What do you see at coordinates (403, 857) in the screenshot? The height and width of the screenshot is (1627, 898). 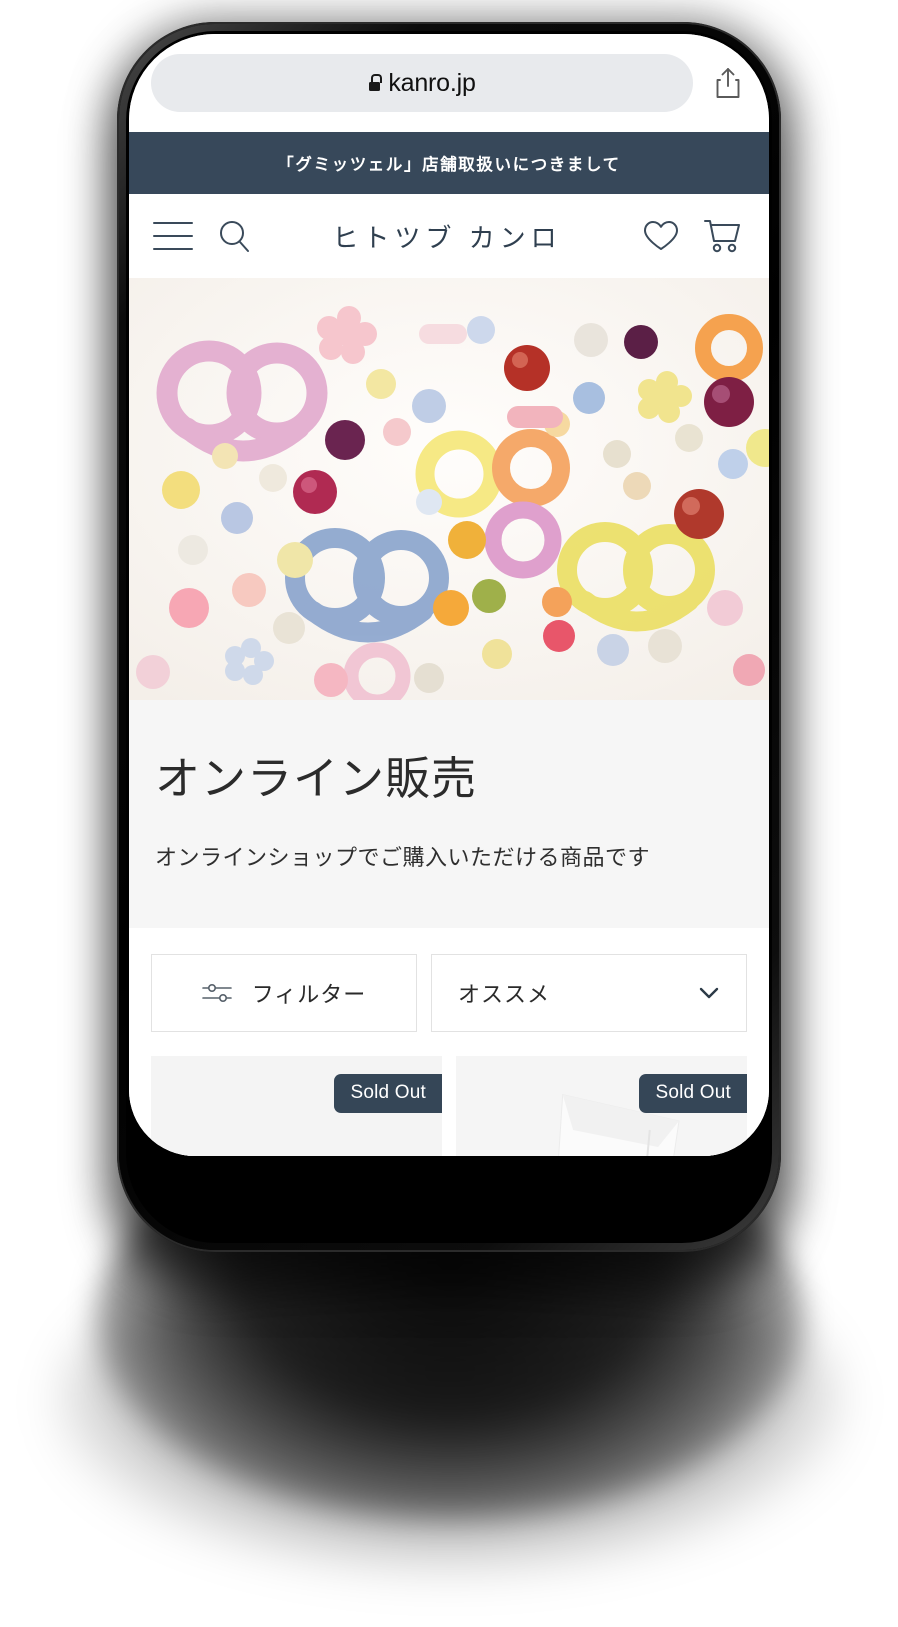 I see `page-subtitle: オンラインショップでご購入いただける商品です` at bounding box center [403, 857].